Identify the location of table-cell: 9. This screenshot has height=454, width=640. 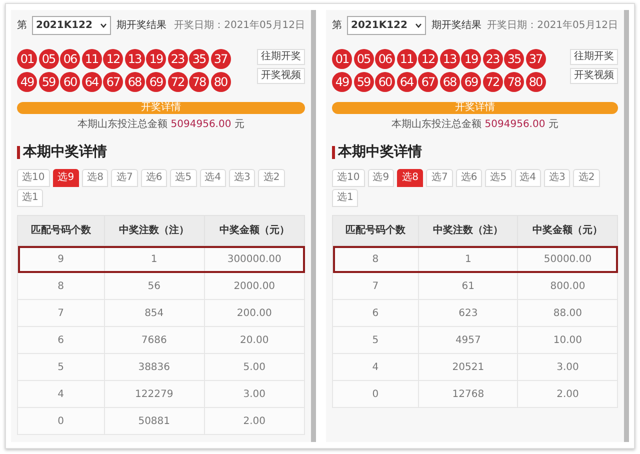
(61, 259).